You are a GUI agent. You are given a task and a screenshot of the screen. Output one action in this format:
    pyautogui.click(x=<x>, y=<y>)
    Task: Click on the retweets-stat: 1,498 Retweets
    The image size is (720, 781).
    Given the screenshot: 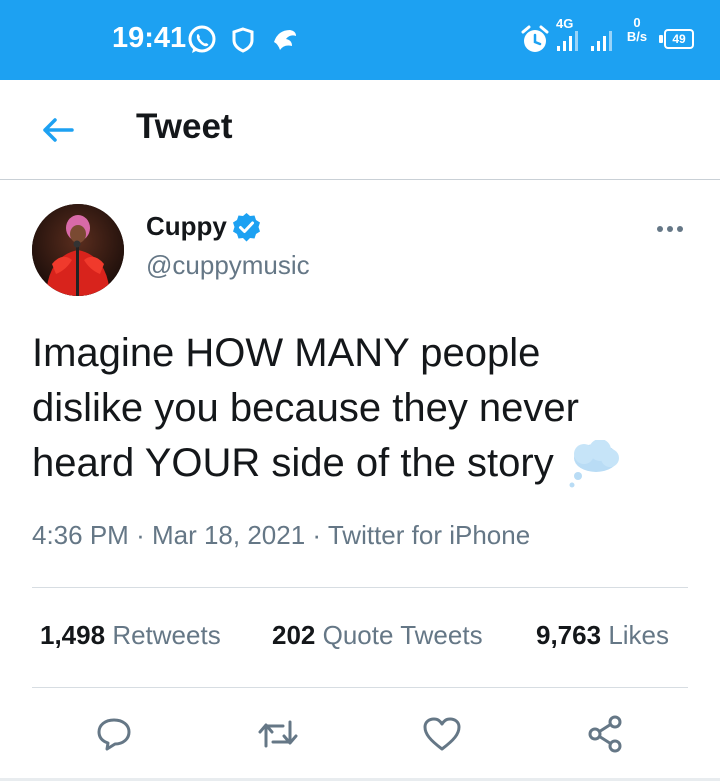 What is the action you would take?
    pyautogui.click(x=130, y=635)
    